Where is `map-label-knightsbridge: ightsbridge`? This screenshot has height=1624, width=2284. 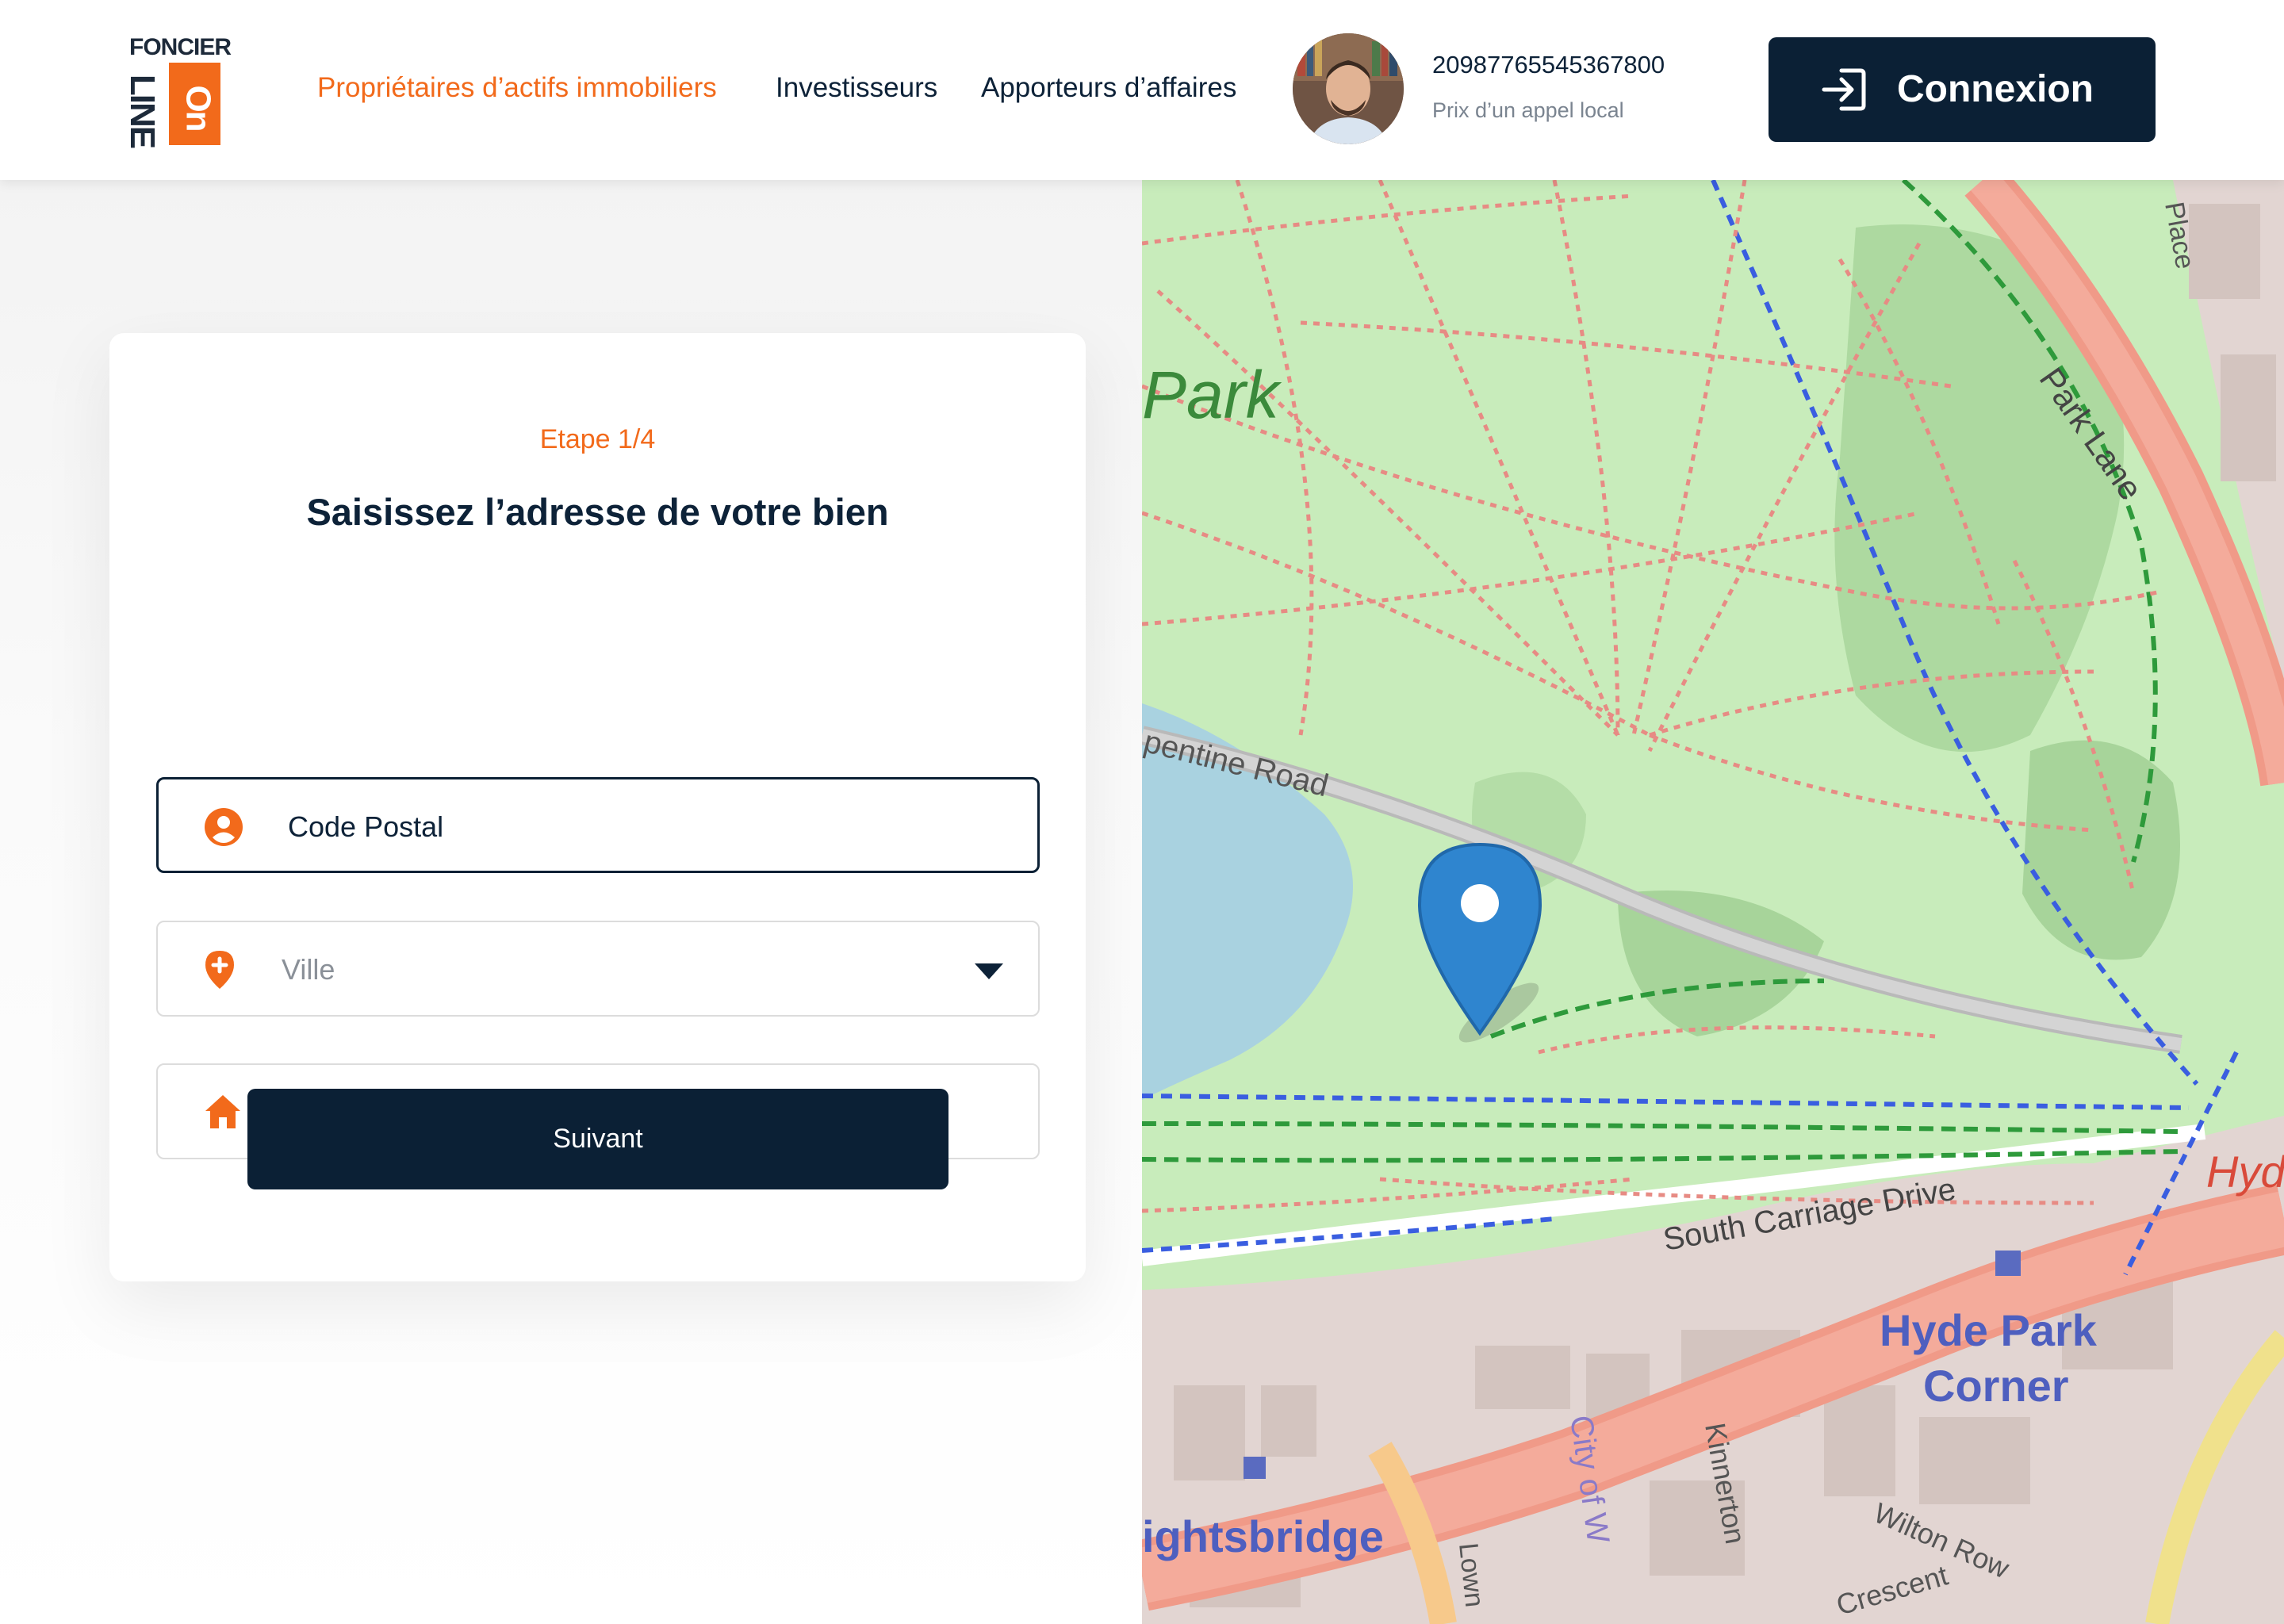
map-label-knightsbridge: ightsbridge is located at coordinates (1263, 1536).